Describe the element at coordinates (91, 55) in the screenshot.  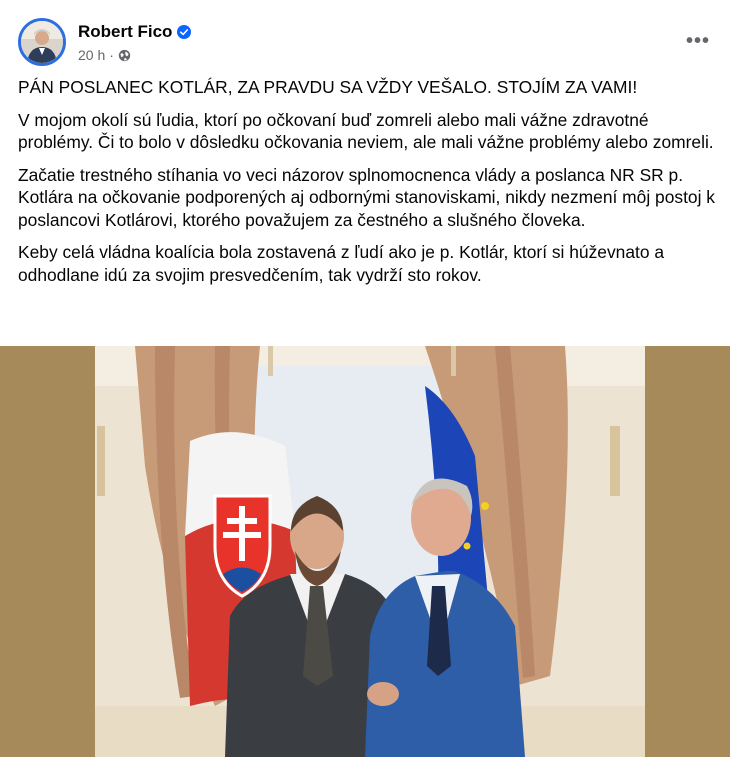
I see `post-timestamp: 20 h` at that location.